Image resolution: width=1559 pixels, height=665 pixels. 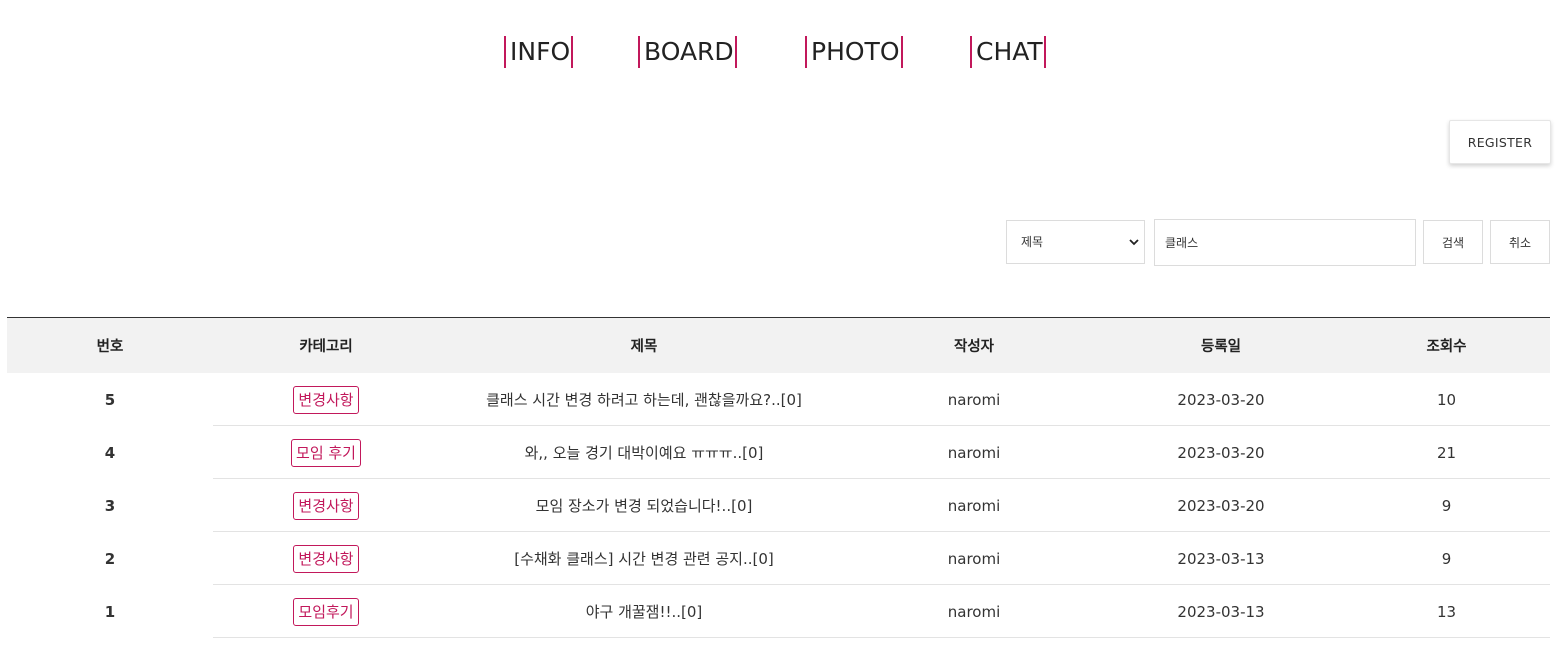 I want to click on row-category-cell: 모임후기, so click(x=326, y=611).